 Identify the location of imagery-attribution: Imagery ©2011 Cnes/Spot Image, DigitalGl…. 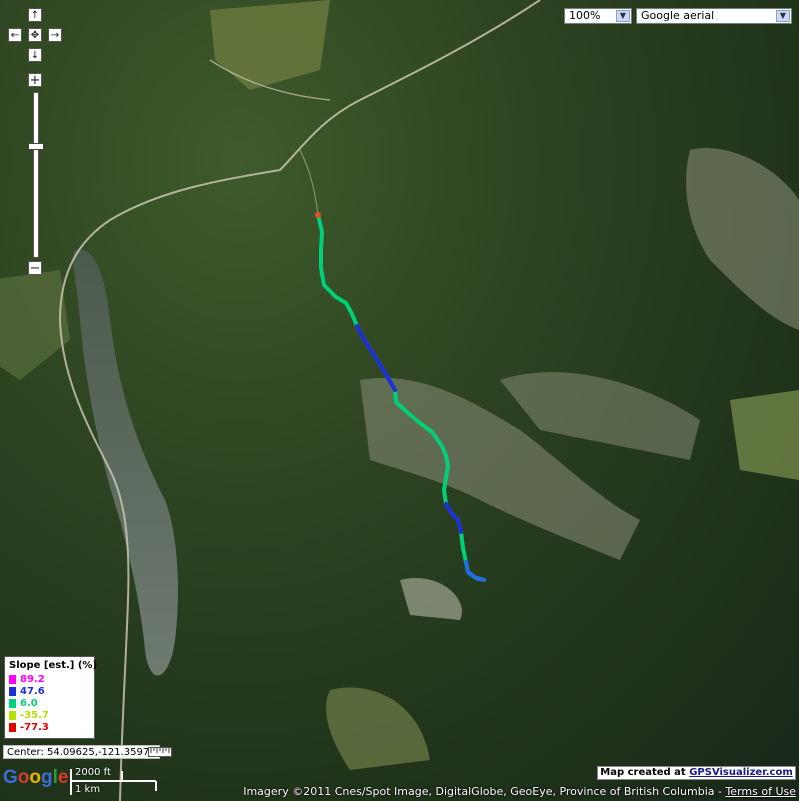
(519, 791).